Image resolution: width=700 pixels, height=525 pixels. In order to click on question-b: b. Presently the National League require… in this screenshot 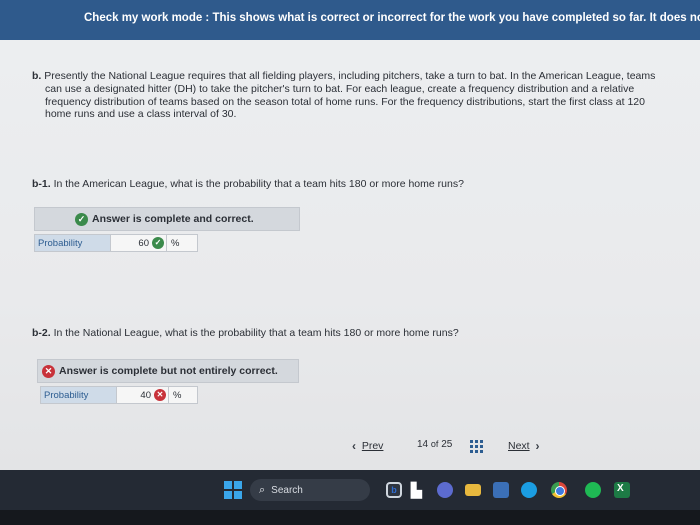, I will do `click(364, 95)`.